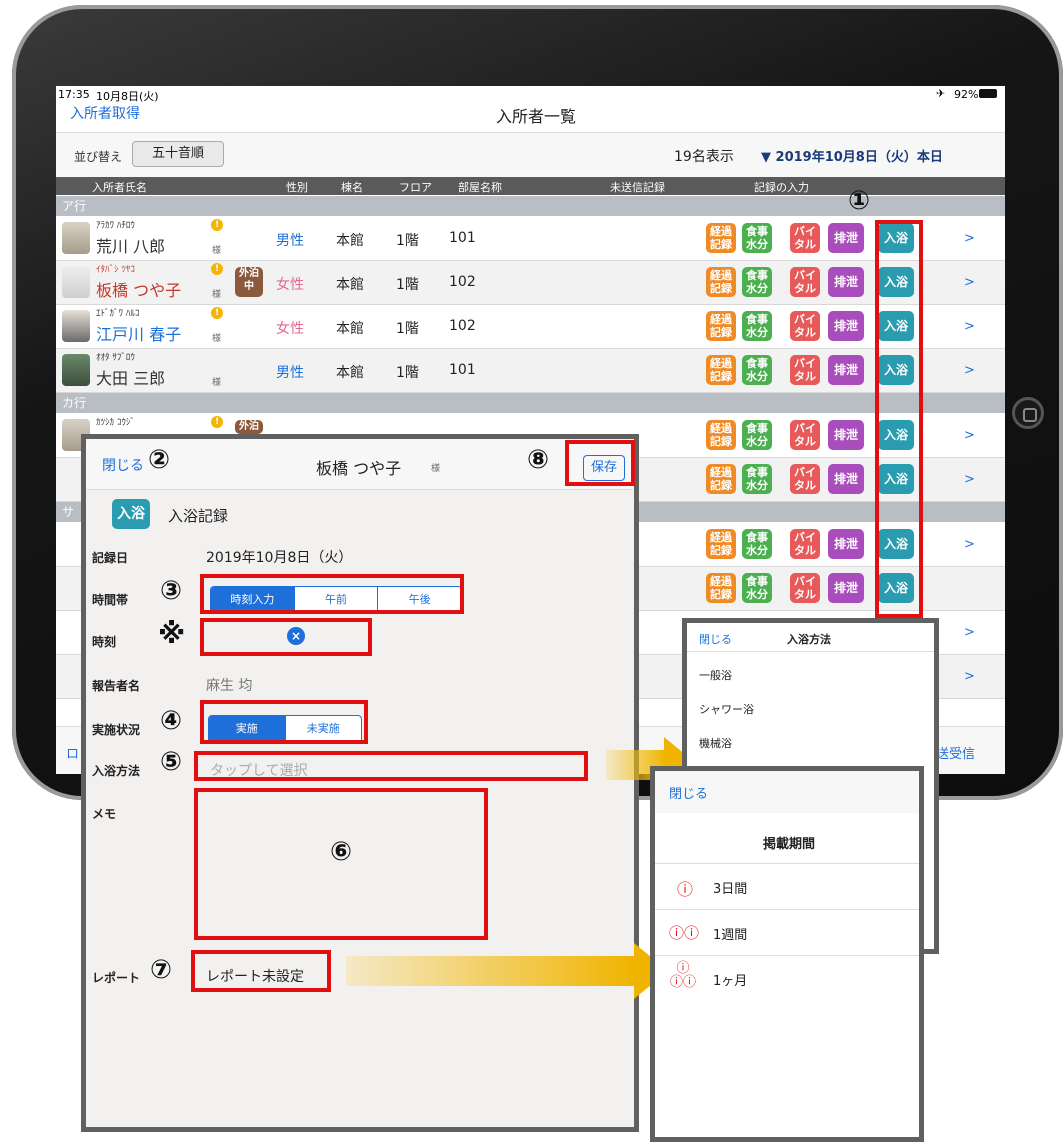 The height and width of the screenshot is (1144, 1063). Describe the element at coordinates (730, 889) in the screenshot. I see `period-label: 3日間` at that location.